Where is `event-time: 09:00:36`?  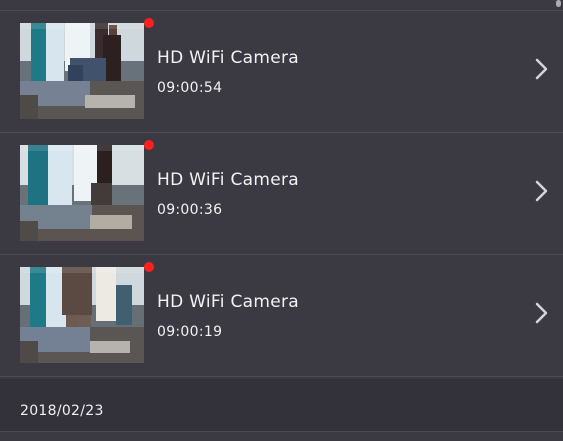
event-time: 09:00:36 is located at coordinates (190, 210).